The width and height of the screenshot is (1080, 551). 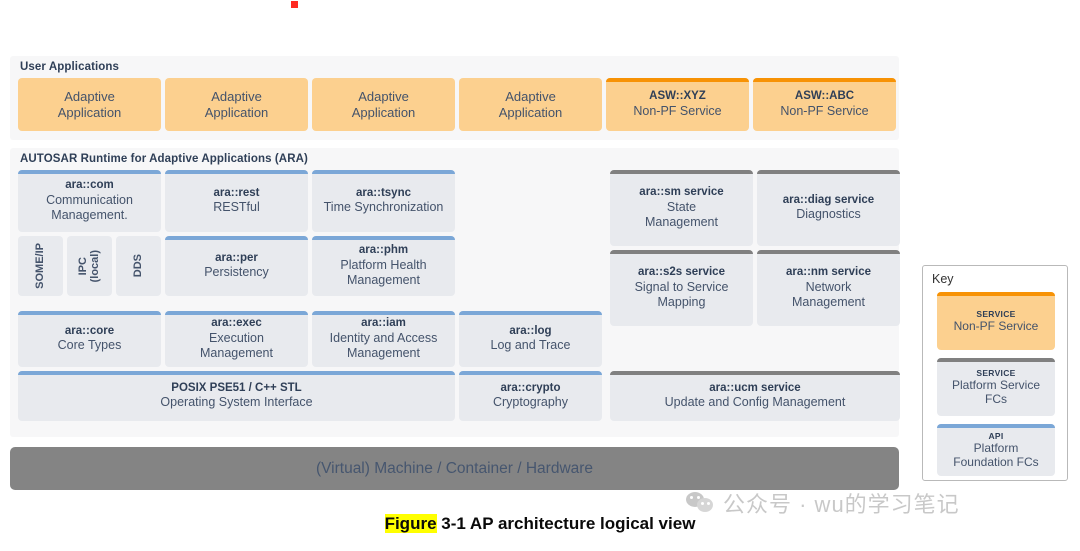 I want to click on box-title: ASW::ABC, so click(x=824, y=96).